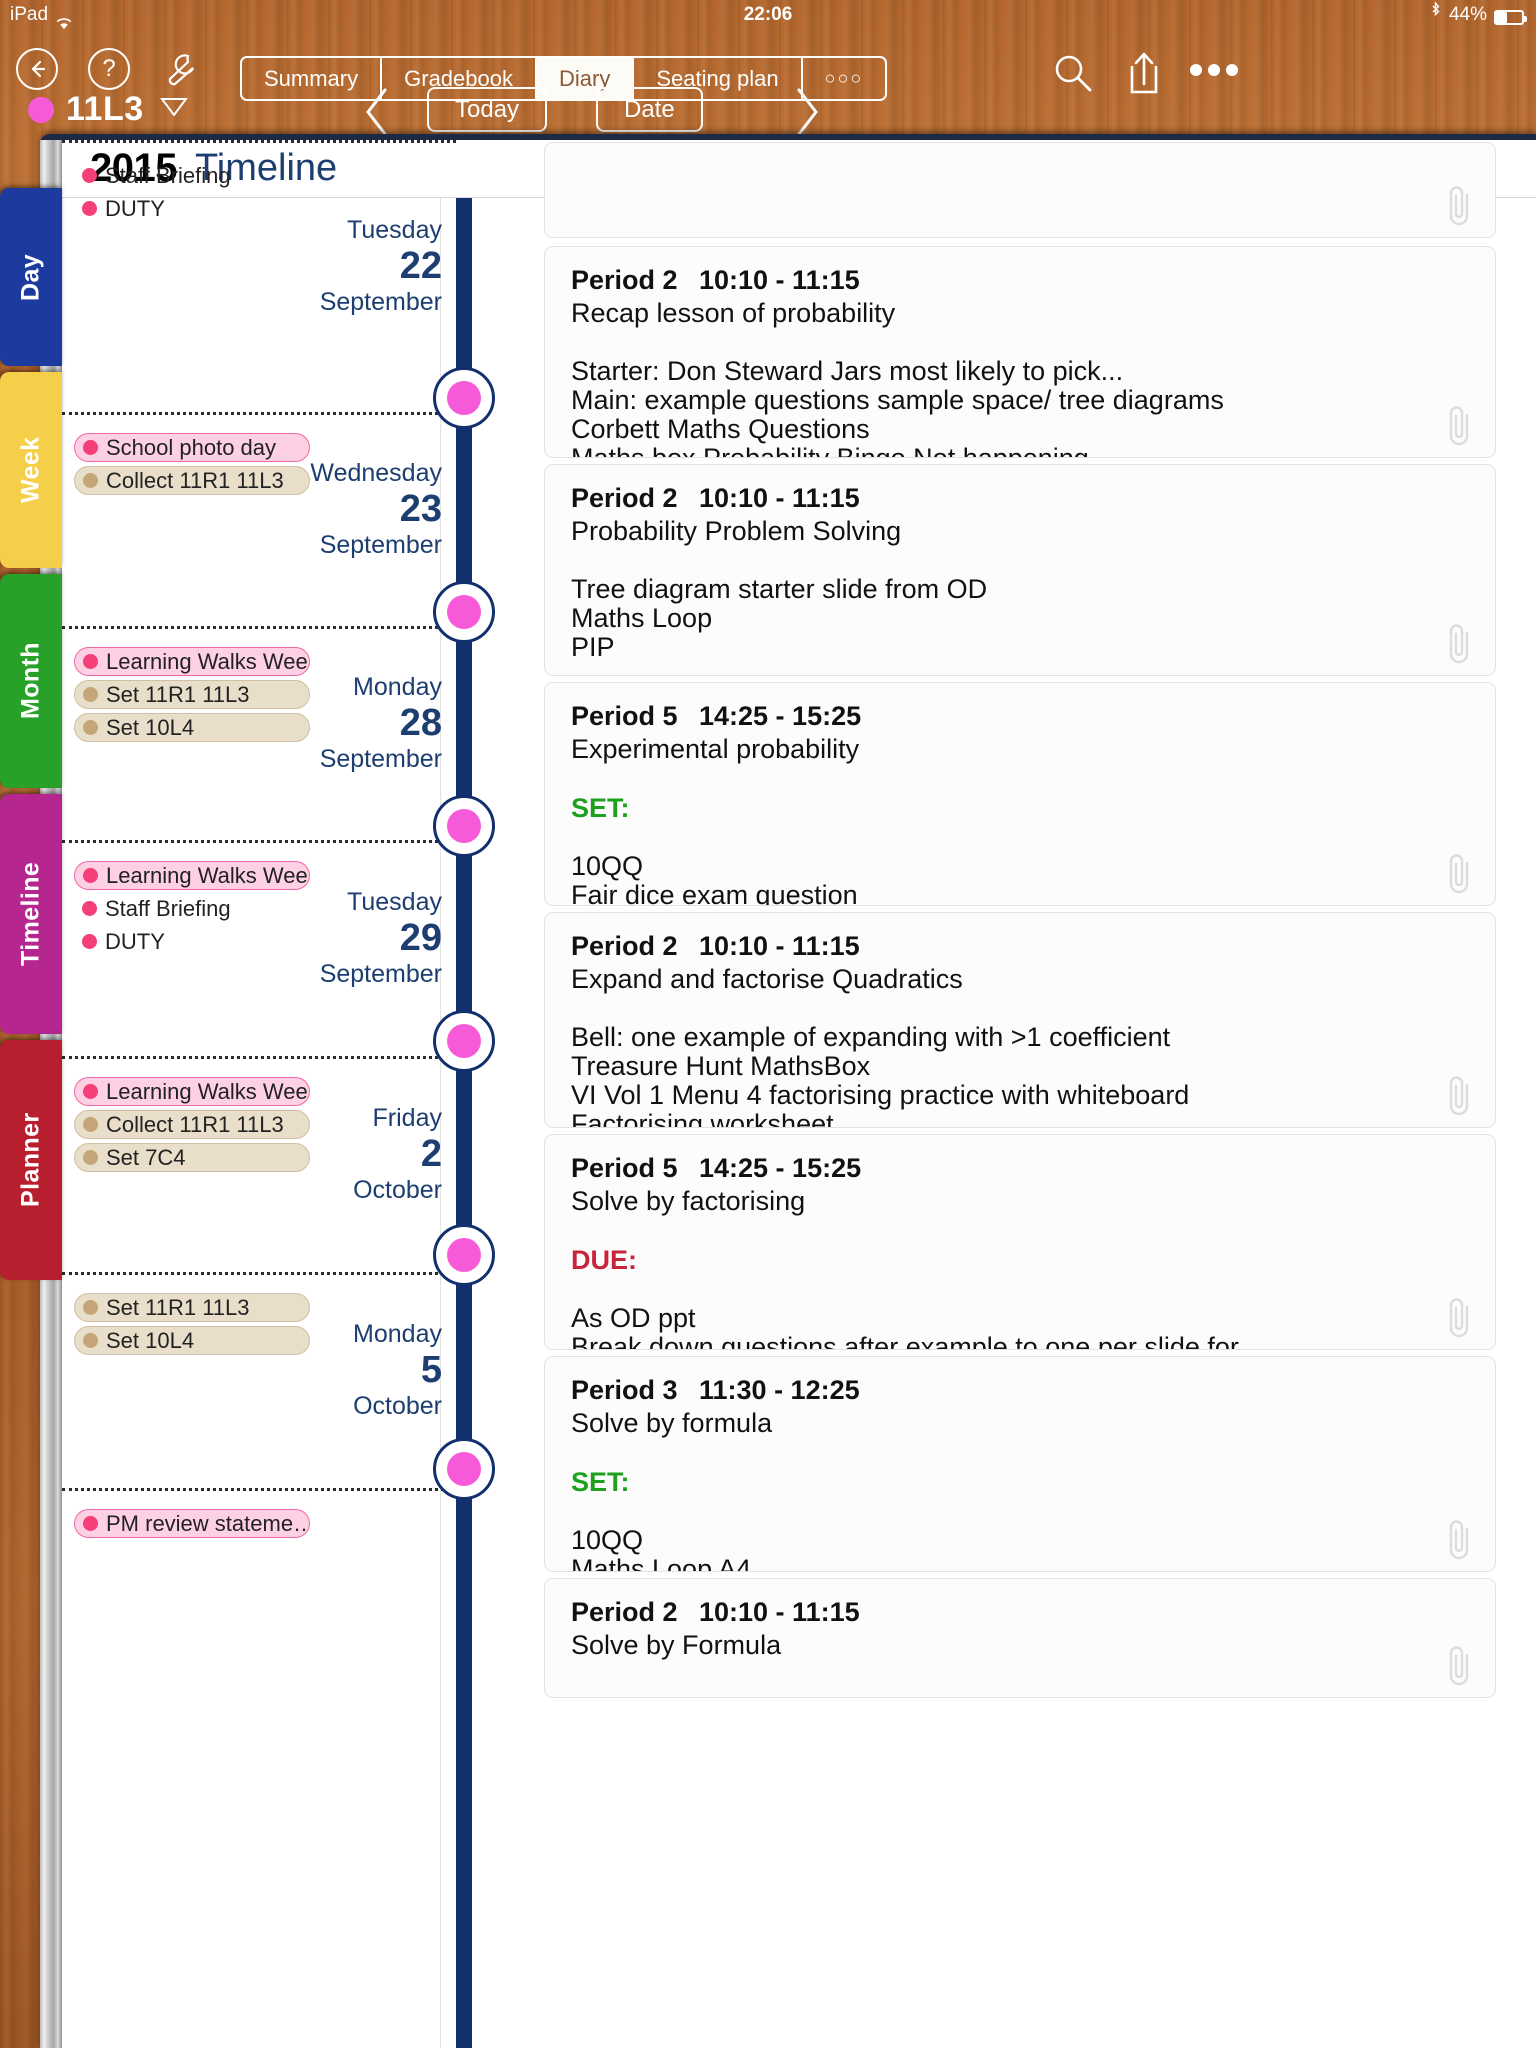 The image size is (1536, 2048). I want to click on event-tag-label: Set 11R1 11L3, so click(178, 1307).